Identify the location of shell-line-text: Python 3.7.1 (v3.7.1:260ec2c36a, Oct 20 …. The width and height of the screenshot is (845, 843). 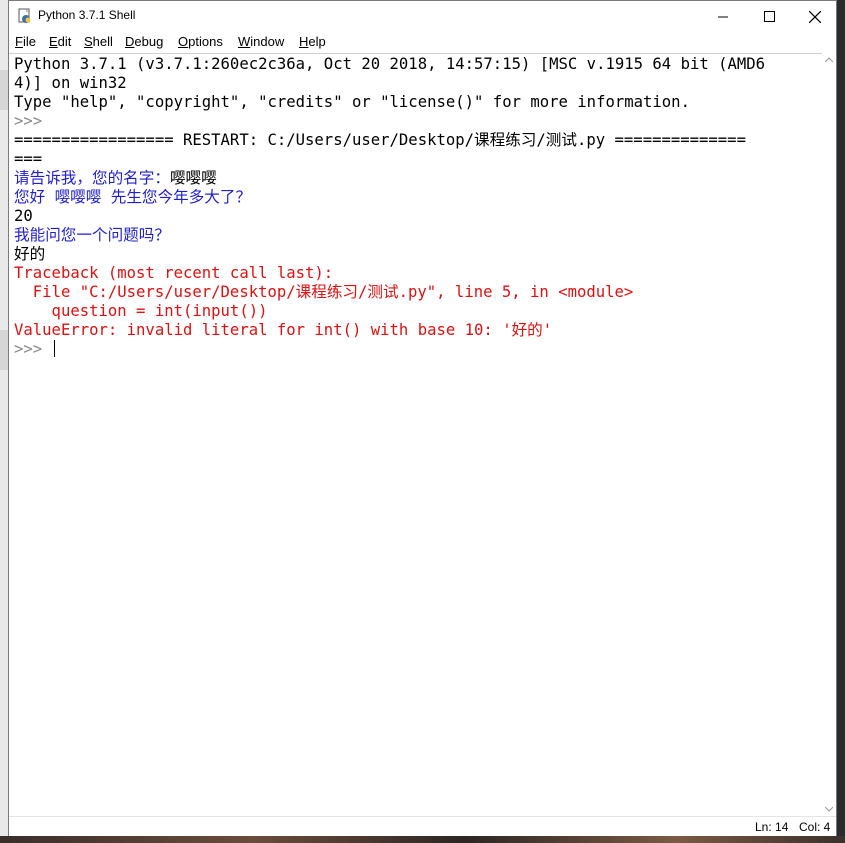
(390, 64).